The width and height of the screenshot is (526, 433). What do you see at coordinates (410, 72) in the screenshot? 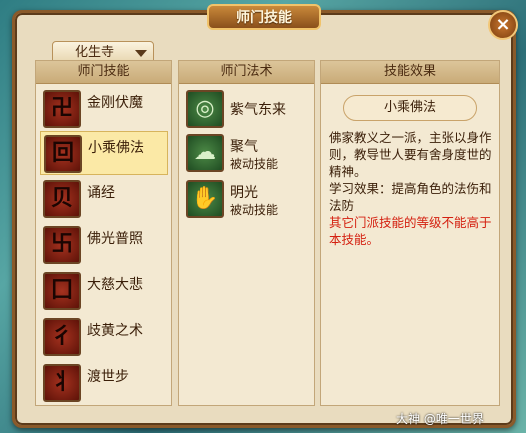
I see `skill-effect-header: 技能效果` at bounding box center [410, 72].